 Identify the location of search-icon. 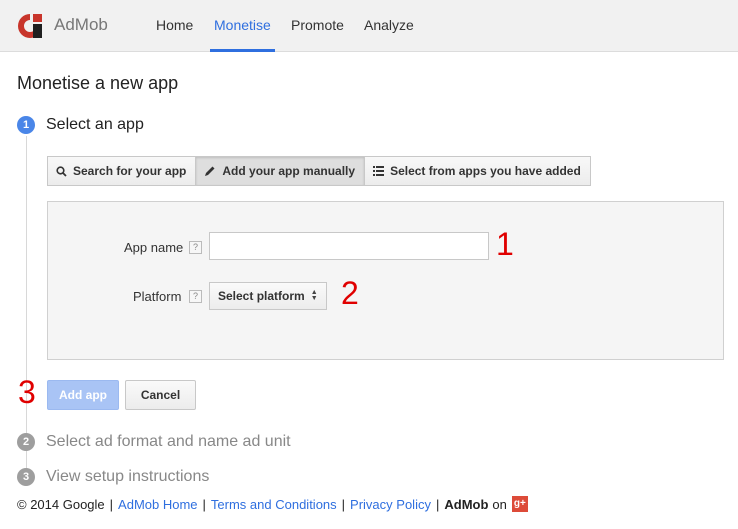
(61, 171).